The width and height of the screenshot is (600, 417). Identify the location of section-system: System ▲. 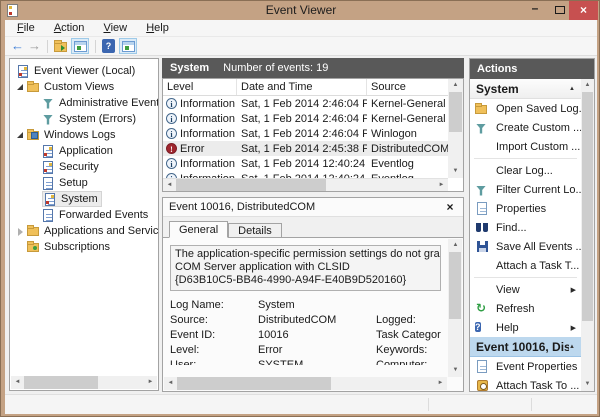
(525, 89).